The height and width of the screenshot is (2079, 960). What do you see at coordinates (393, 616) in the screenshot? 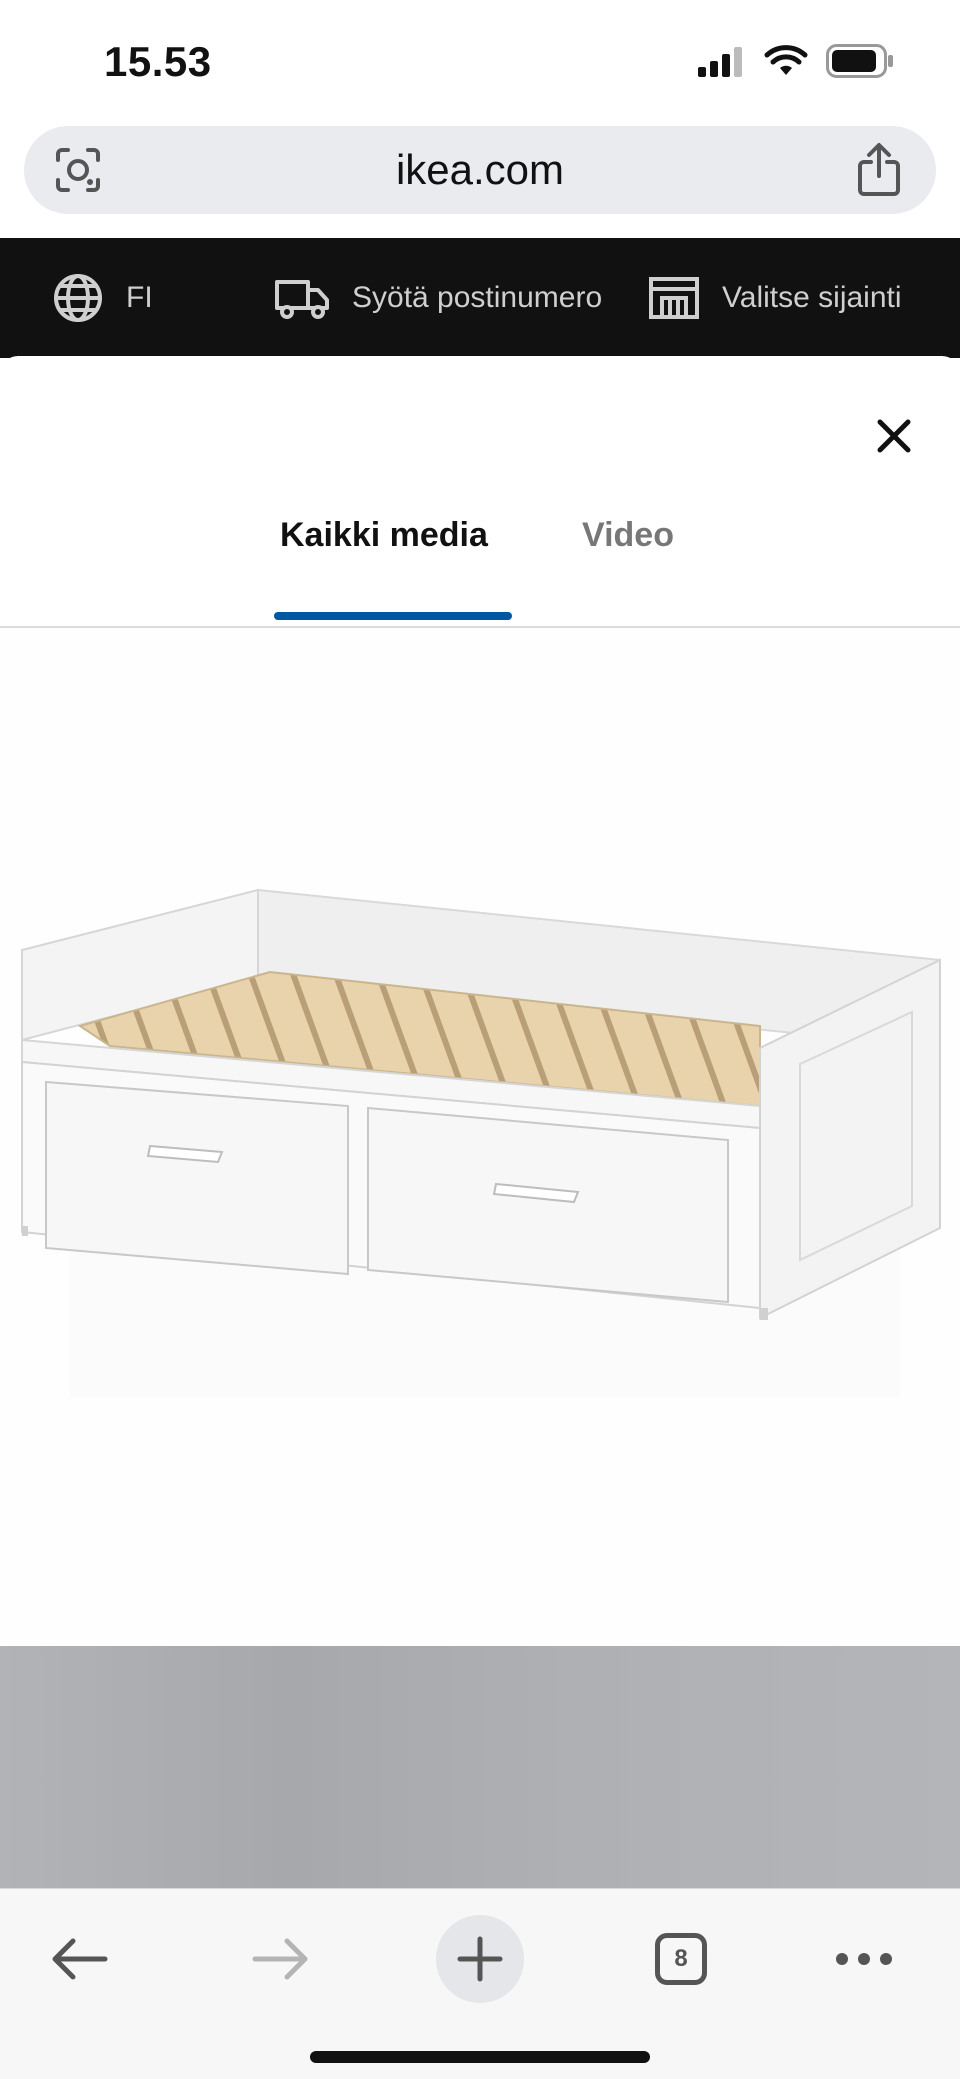
I see `active-tab-indicator` at bounding box center [393, 616].